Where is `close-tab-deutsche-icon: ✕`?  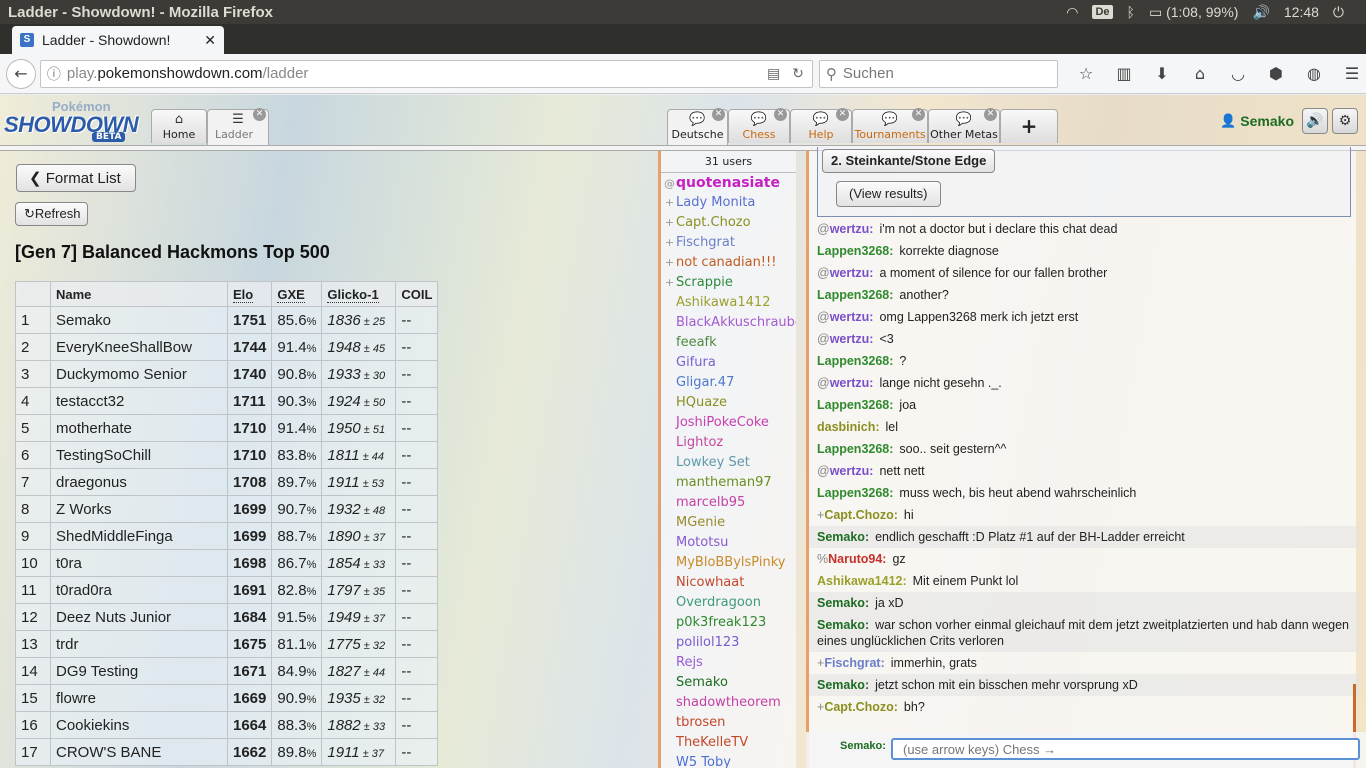
close-tab-deutsche-icon: ✕ is located at coordinates (718, 114).